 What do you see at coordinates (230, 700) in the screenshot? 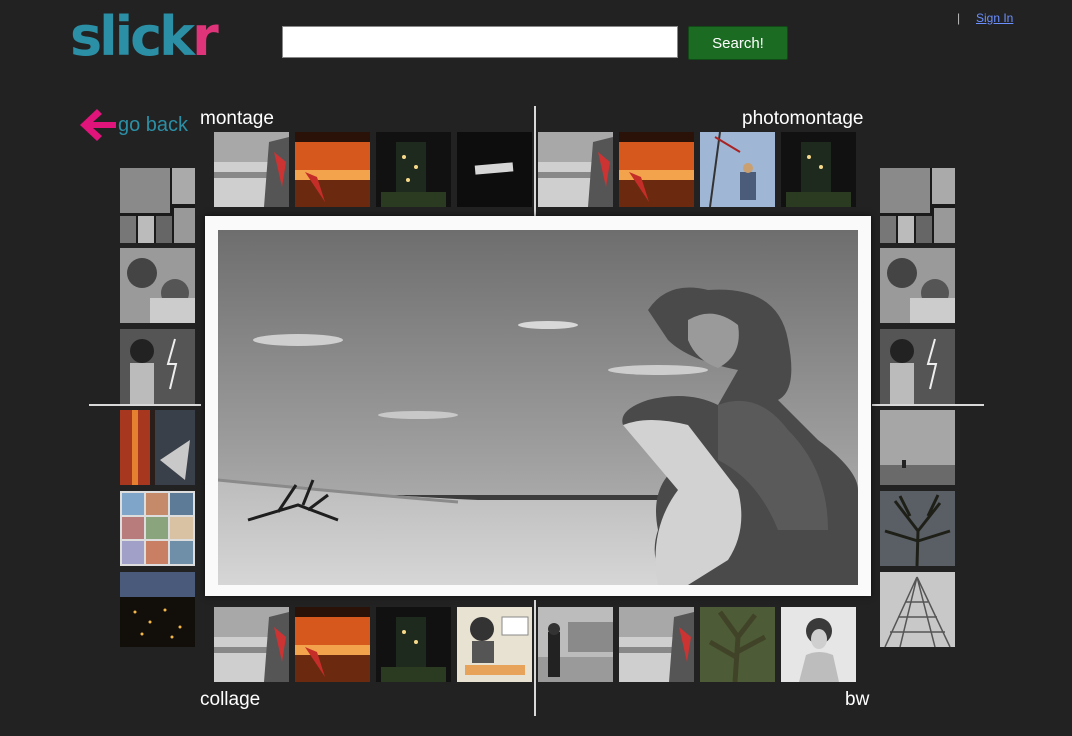
I see `label-collage: collage` at bounding box center [230, 700].